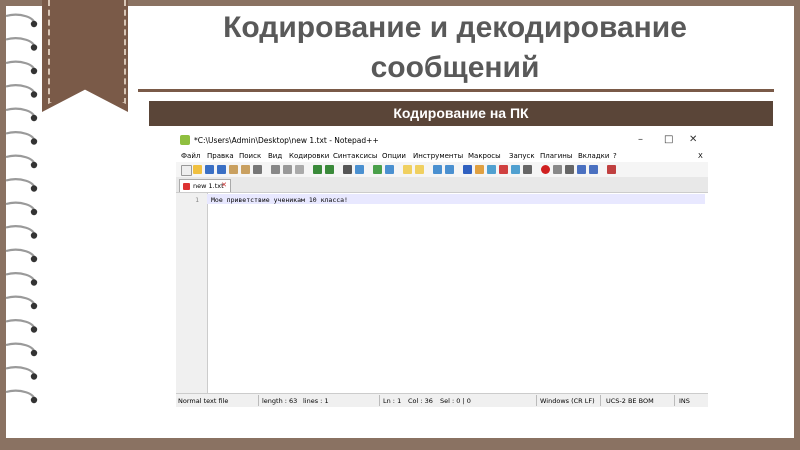 The width and height of the screenshot is (800, 450). I want to click on status-sel: Sel : 0 | 0, so click(455, 401).